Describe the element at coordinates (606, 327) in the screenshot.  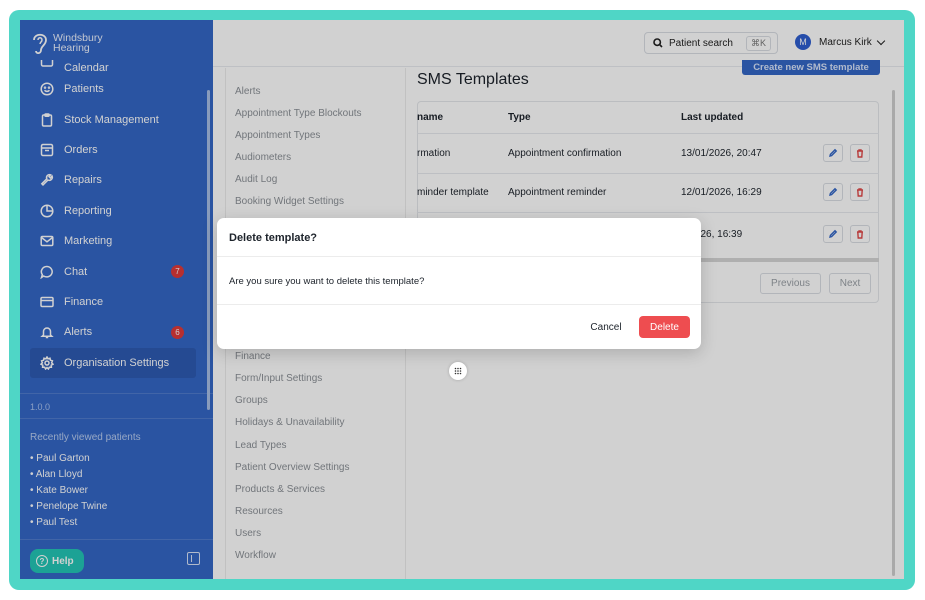
I see `cancel-button: Cancel` at that location.